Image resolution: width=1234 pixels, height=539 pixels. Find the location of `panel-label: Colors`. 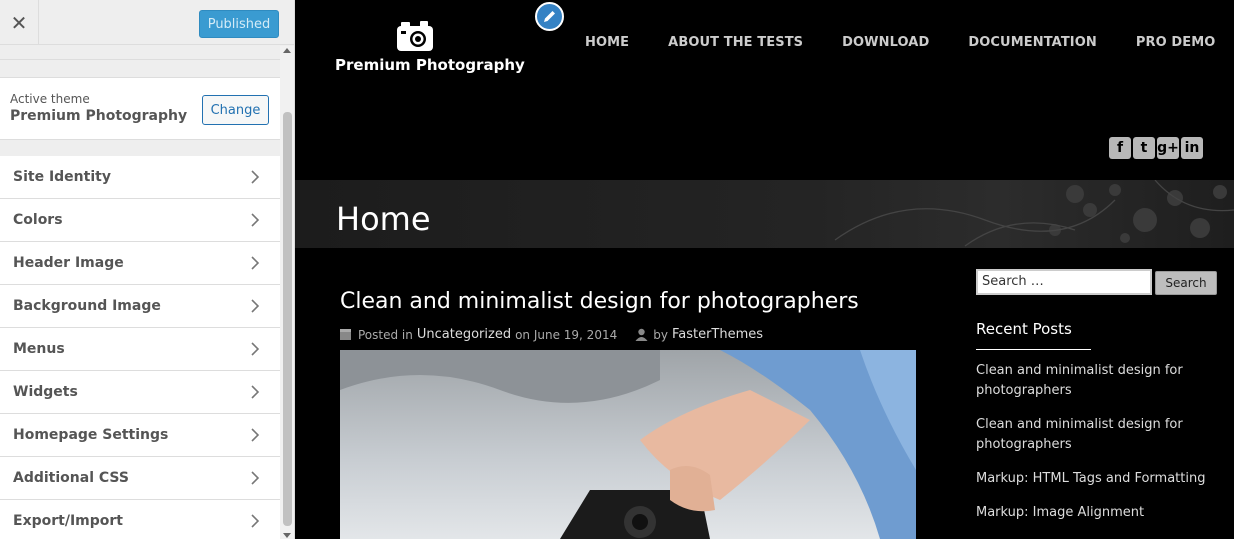

panel-label: Colors is located at coordinates (38, 220).